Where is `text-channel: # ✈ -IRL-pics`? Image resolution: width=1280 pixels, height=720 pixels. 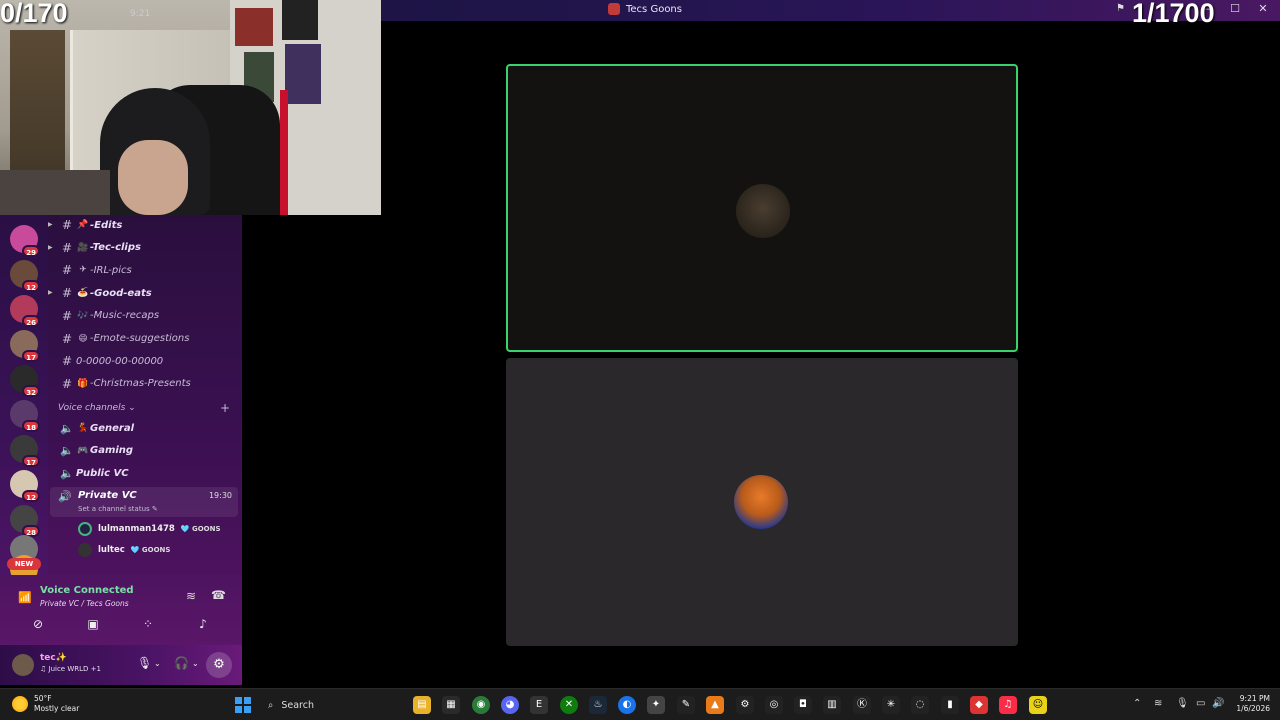 text-channel: # ✈ -IRL-pics is located at coordinates (95, 270).